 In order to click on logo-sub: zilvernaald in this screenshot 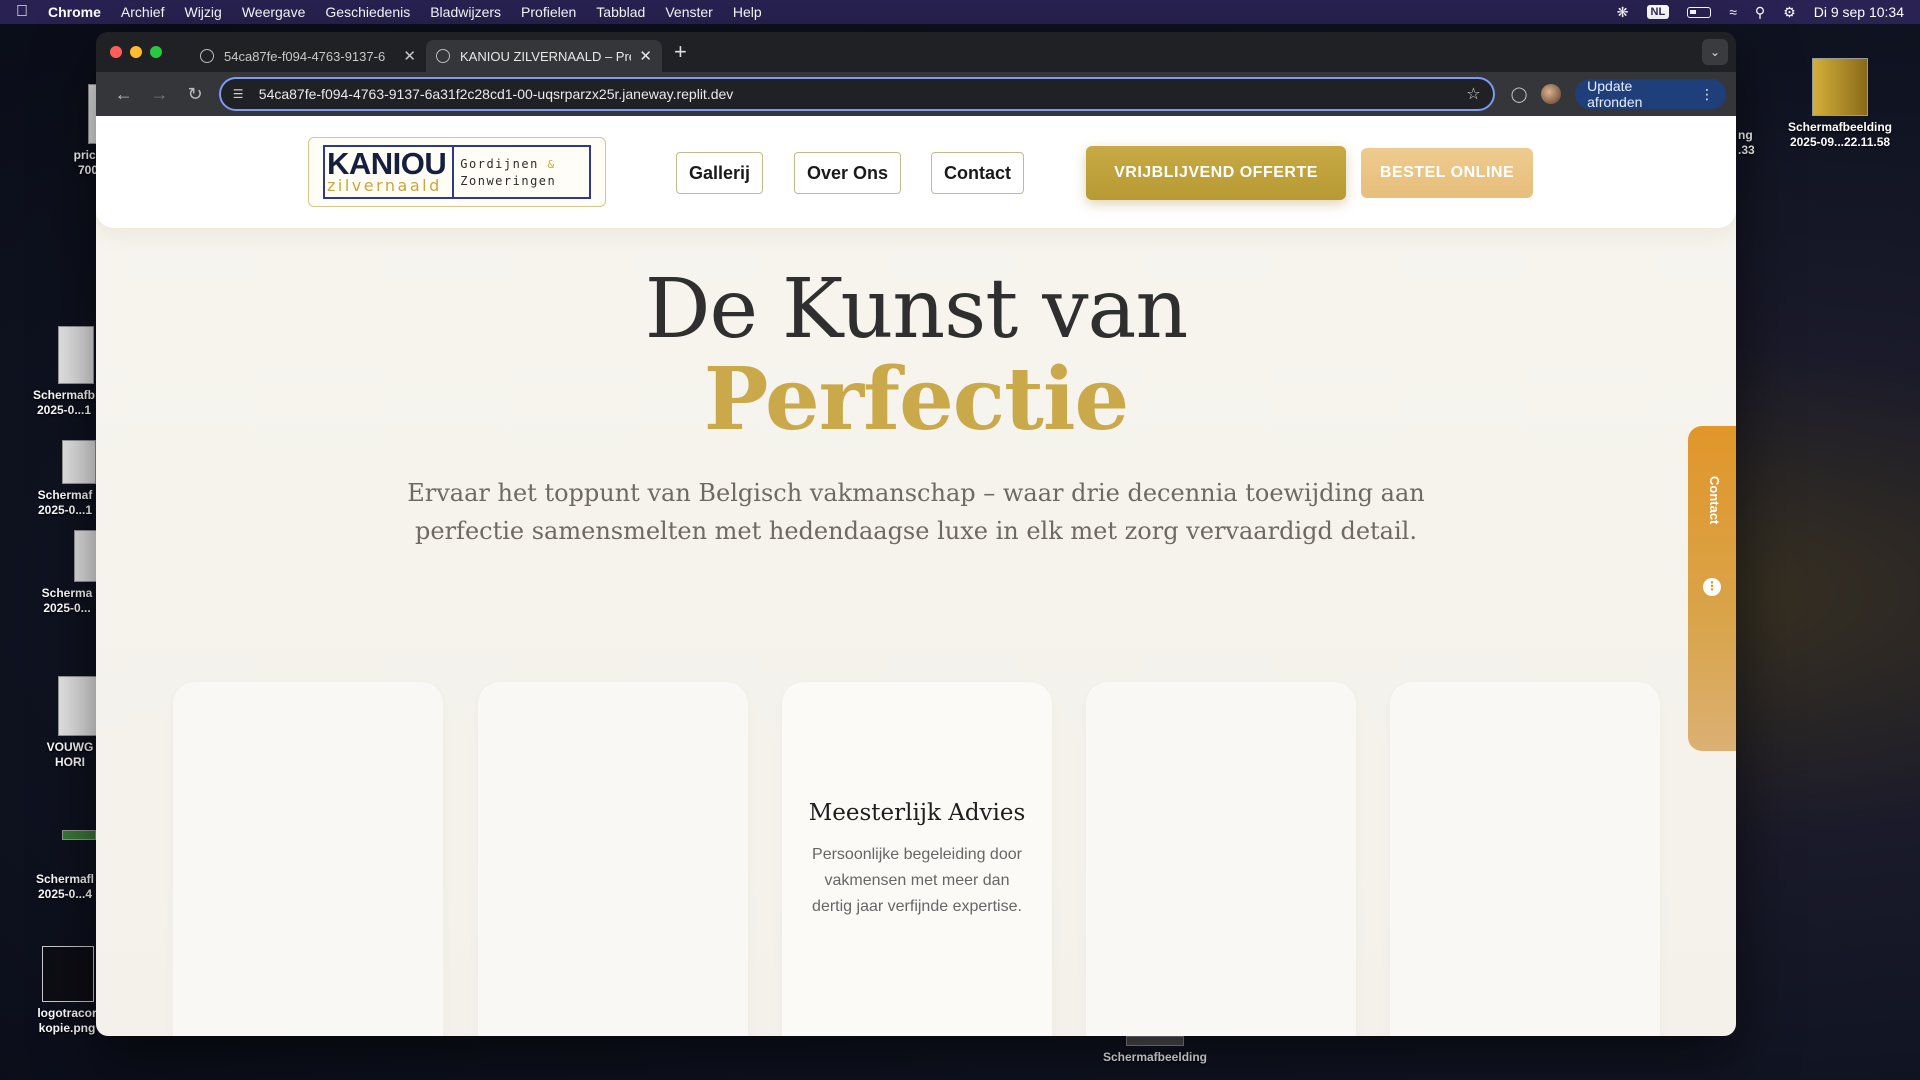, I will do `click(384, 185)`.